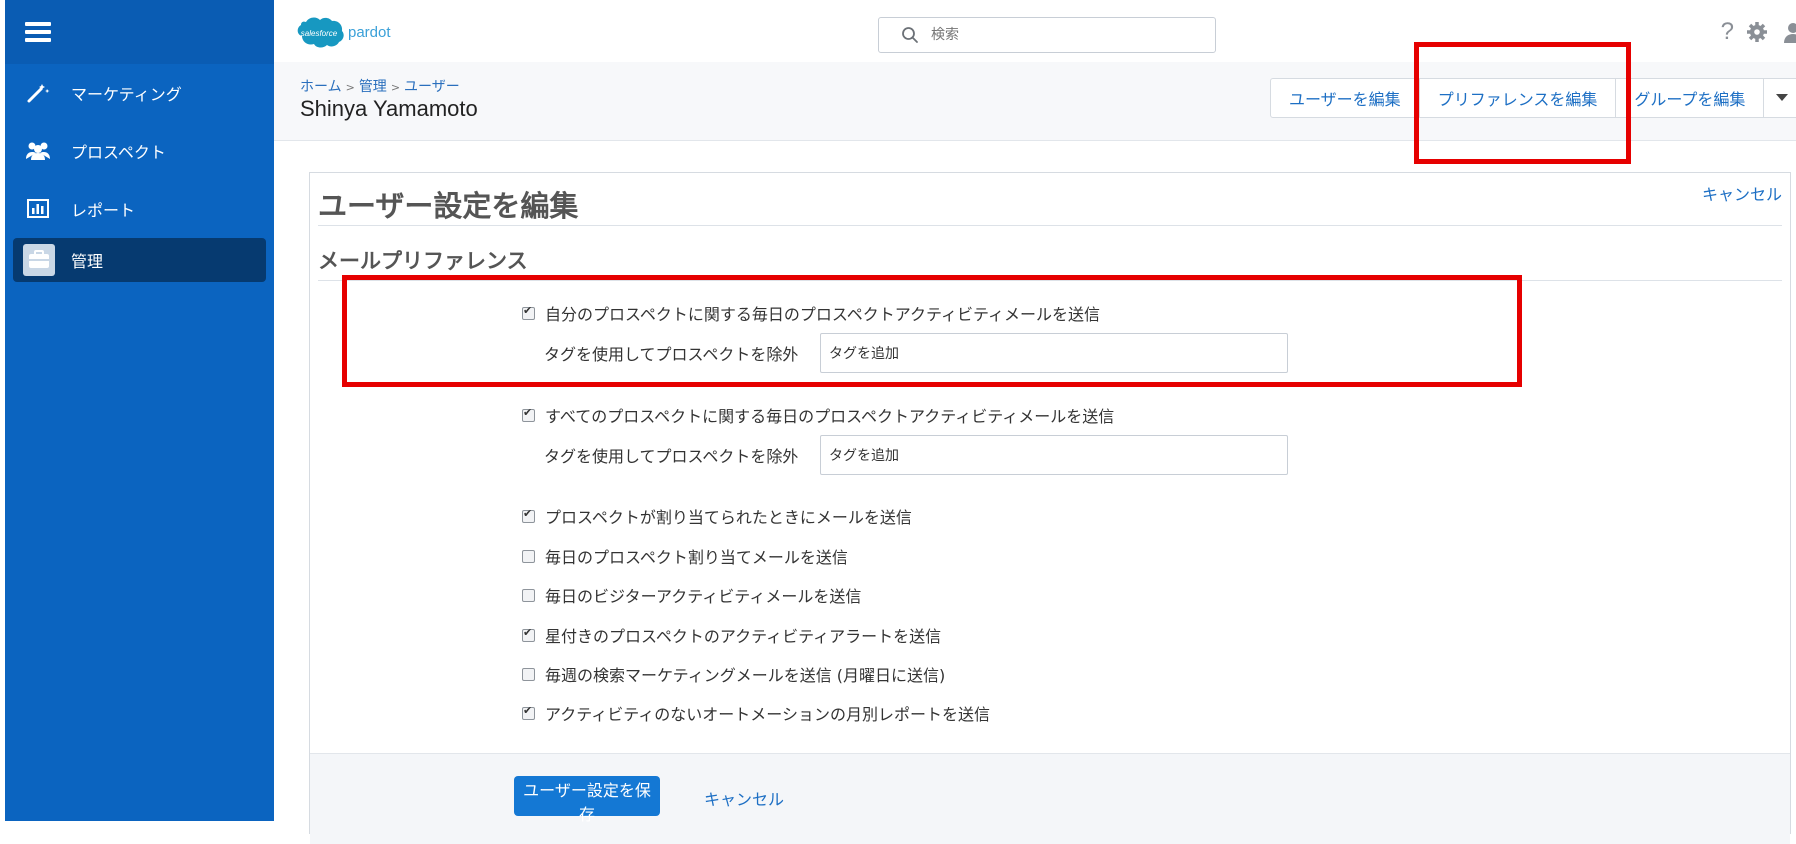 This screenshot has width=1796, height=844. Describe the element at coordinates (38, 32) in the screenshot. I see `hamburger-menu-icon` at that location.